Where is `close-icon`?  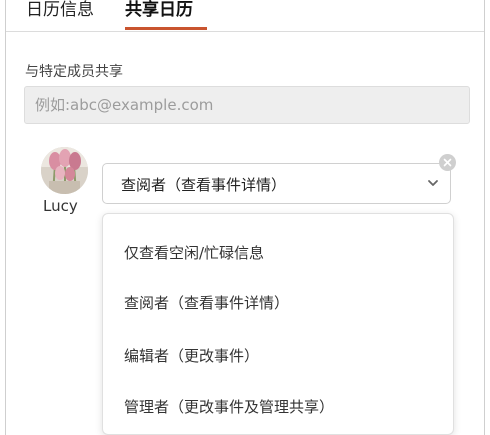
close-icon is located at coordinates (447, 162).